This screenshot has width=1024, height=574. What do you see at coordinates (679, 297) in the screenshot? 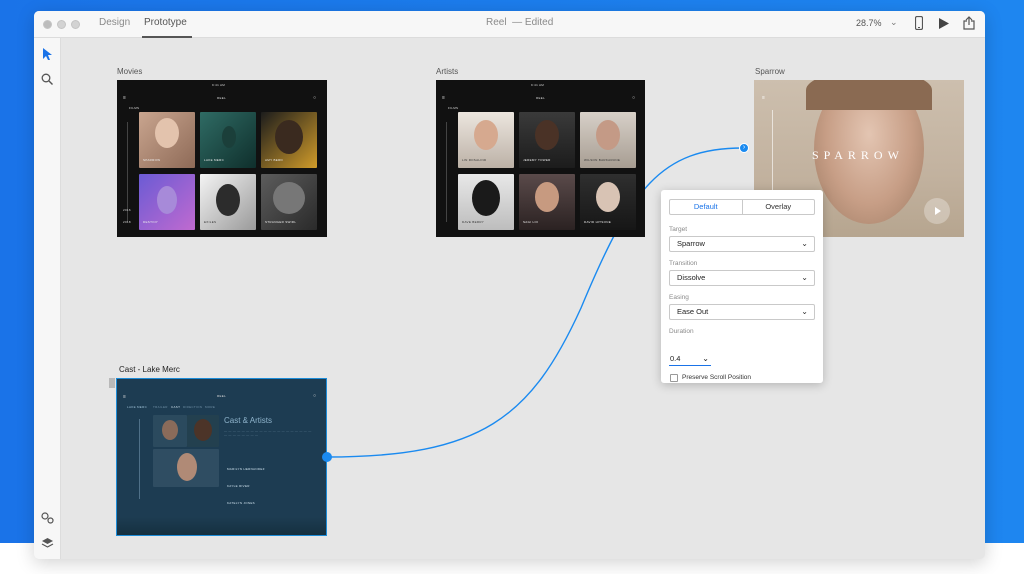
I see `easing-label: Easing` at bounding box center [679, 297].